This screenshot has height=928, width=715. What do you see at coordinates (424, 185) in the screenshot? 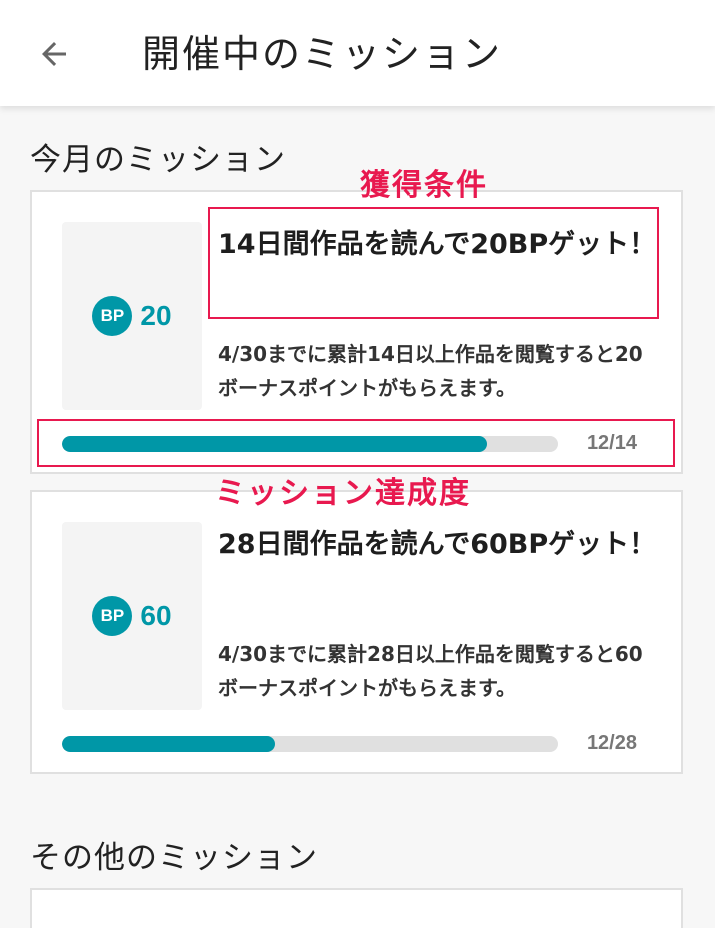
I see `annotation-condition-label: 獲得条件` at bounding box center [424, 185].